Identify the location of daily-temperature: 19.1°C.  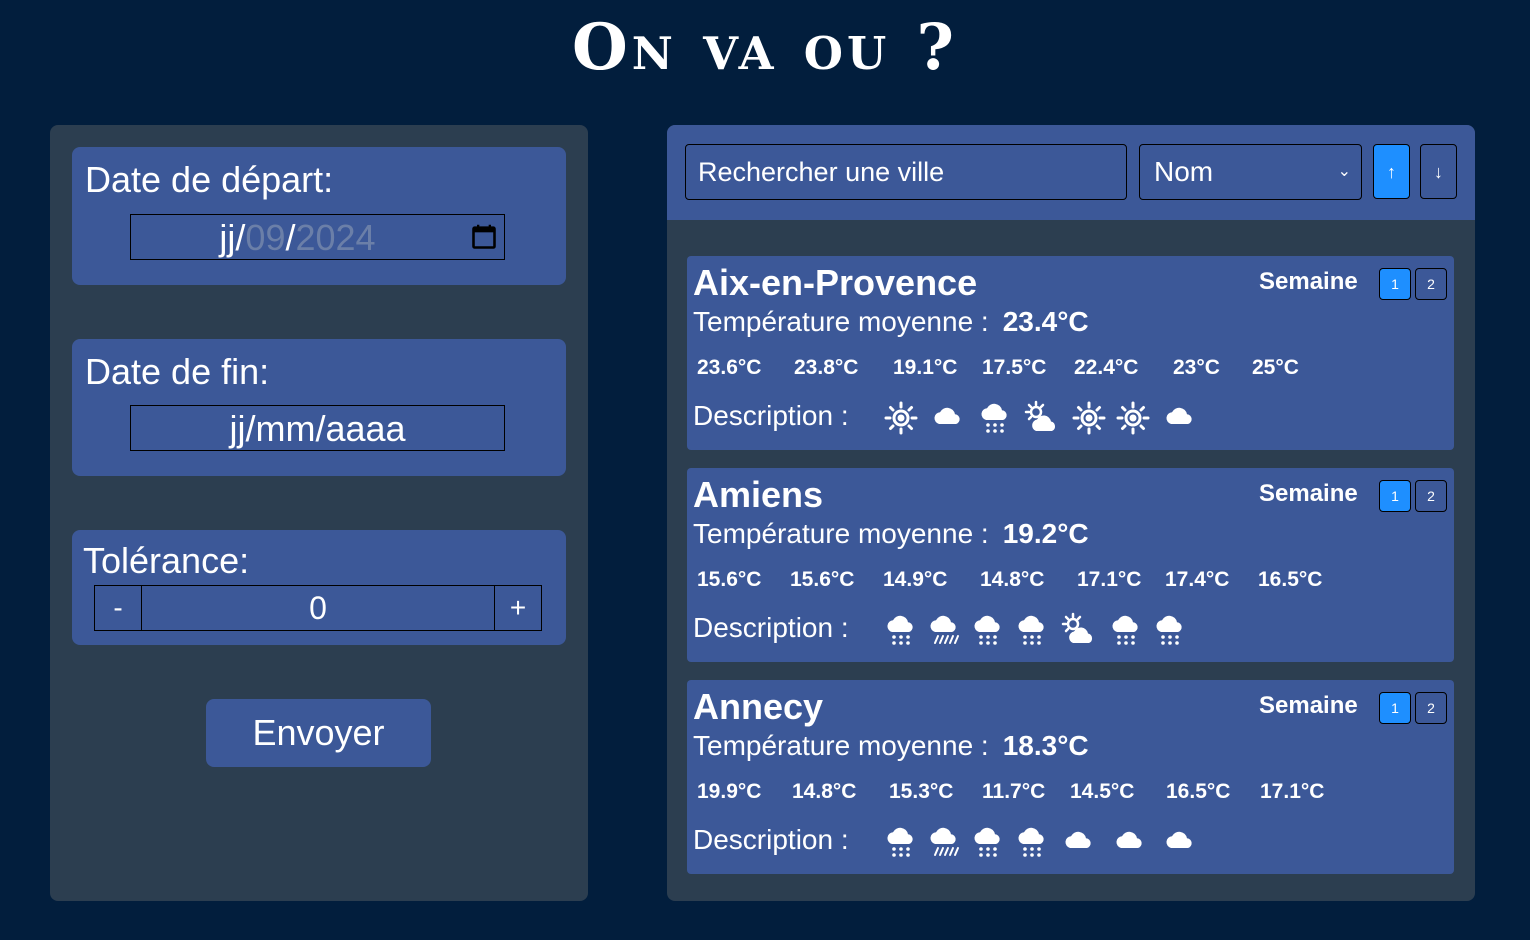
(925, 367).